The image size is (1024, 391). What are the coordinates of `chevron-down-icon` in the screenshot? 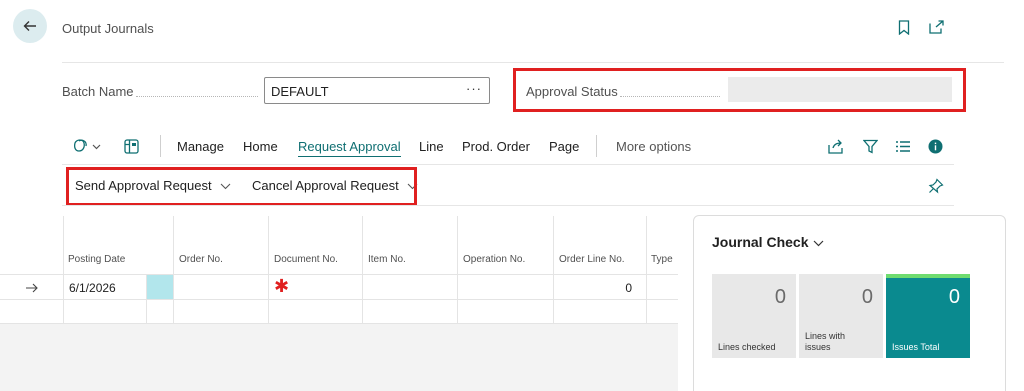 It's located at (818, 243).